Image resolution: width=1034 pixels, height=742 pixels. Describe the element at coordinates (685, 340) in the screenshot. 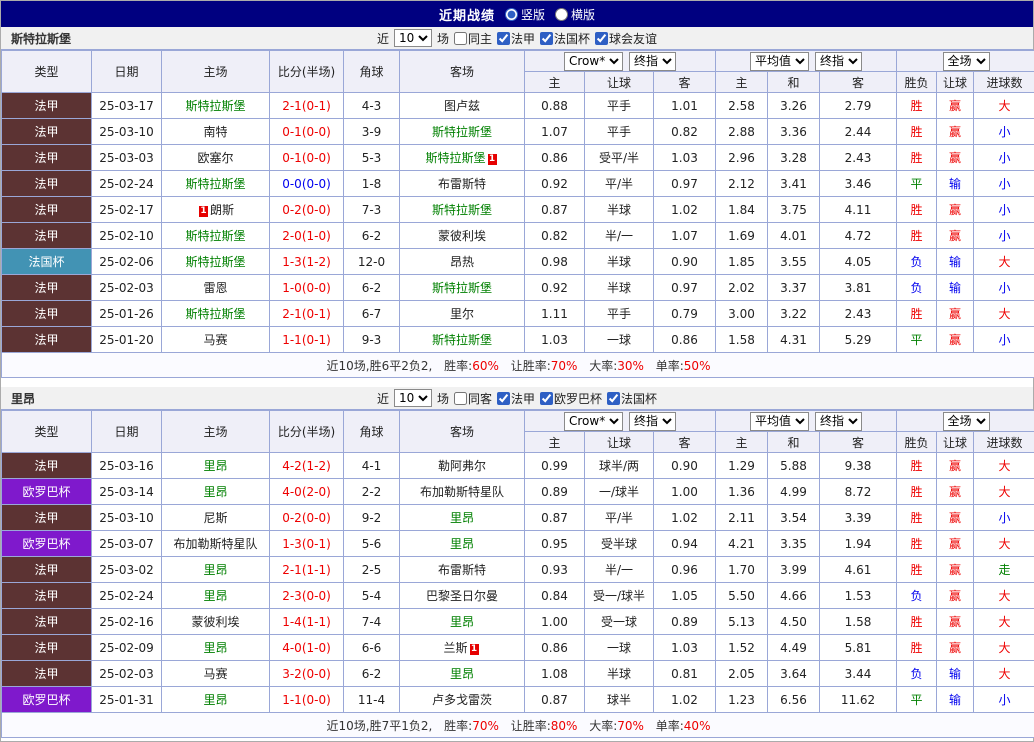

I see `away-odds-cell: 0.86` at that location.